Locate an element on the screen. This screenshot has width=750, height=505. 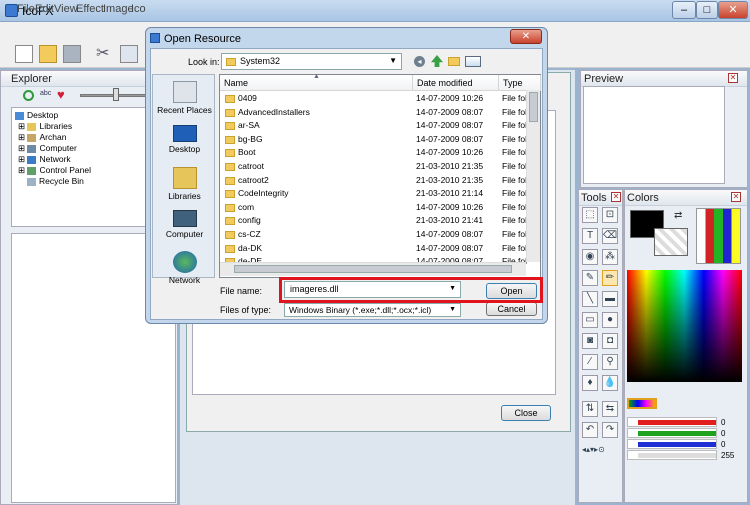
place-desktop: Desktop is located at coordinates (184, 139).